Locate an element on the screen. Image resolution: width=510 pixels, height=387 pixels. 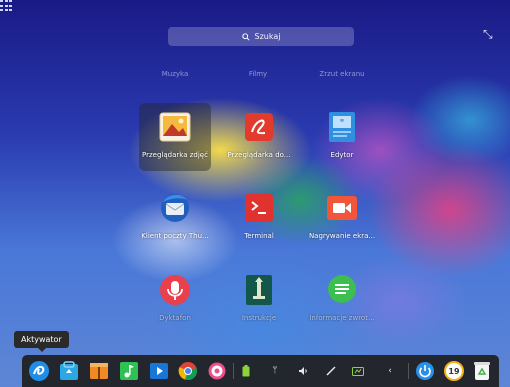
app-label: Dyktafon is located at coordinates (175, 318).